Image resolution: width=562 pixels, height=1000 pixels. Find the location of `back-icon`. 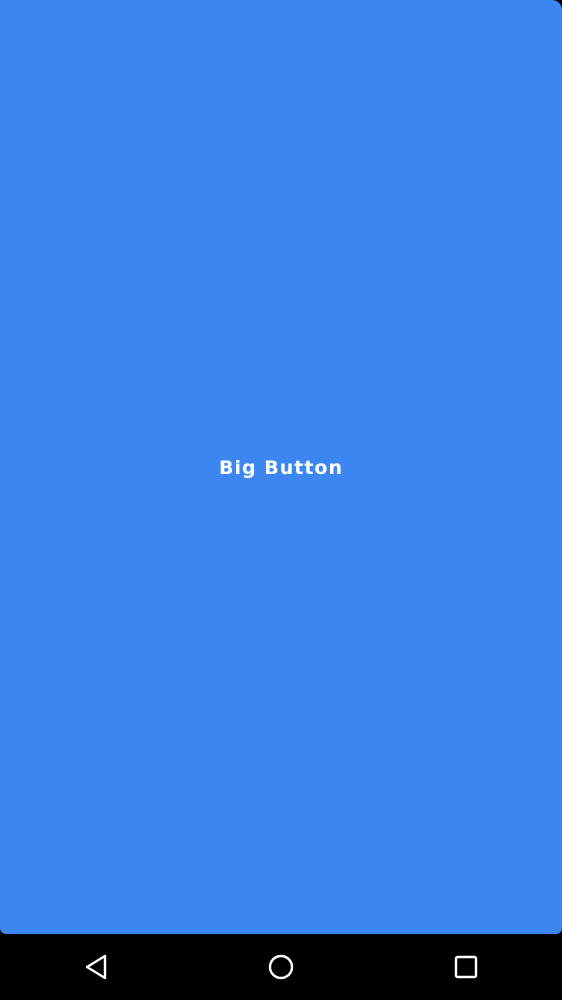

back-icon is located at coordinates (96, 967).